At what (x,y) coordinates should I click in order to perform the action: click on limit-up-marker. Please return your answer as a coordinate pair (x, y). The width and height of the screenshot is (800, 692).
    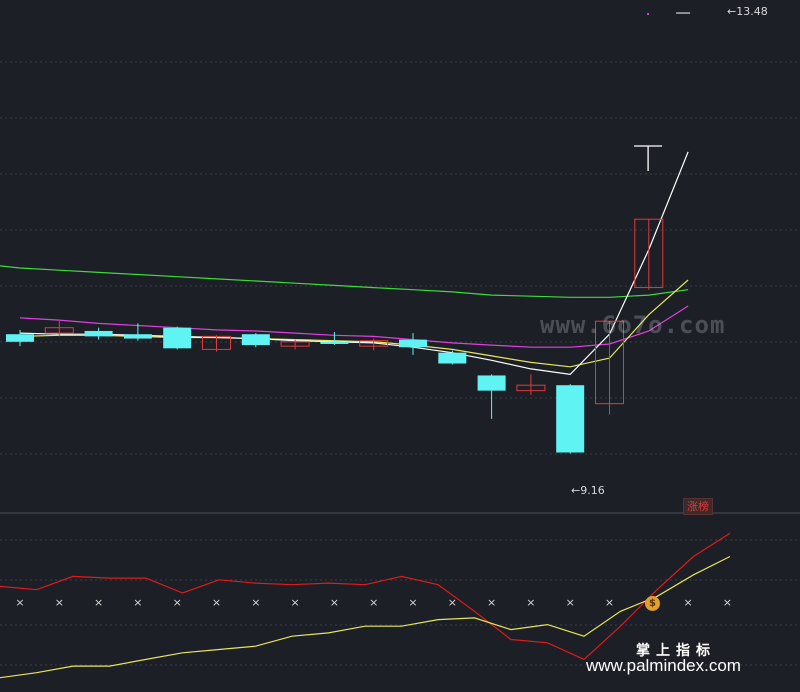
    Looking at the image, I should click on (648, 158).